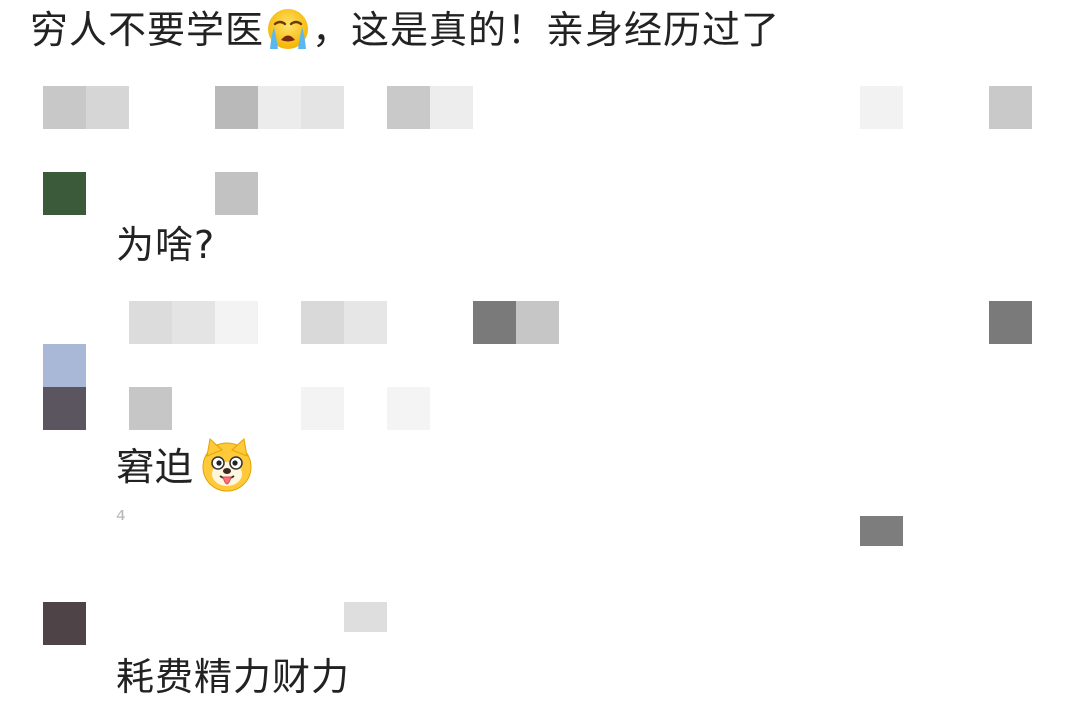 This screenshot has width=1090, height=717. What do you see at coordinates (86, 107) in the screenshot?
I see `mosaic-post-meta` at bounding box center [86, 107].